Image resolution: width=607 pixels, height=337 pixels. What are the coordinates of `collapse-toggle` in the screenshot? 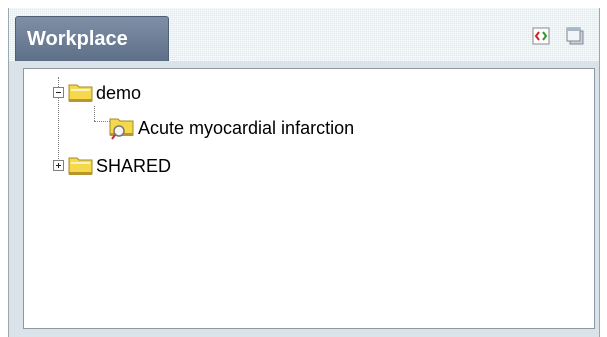 It's located at (58, 92).